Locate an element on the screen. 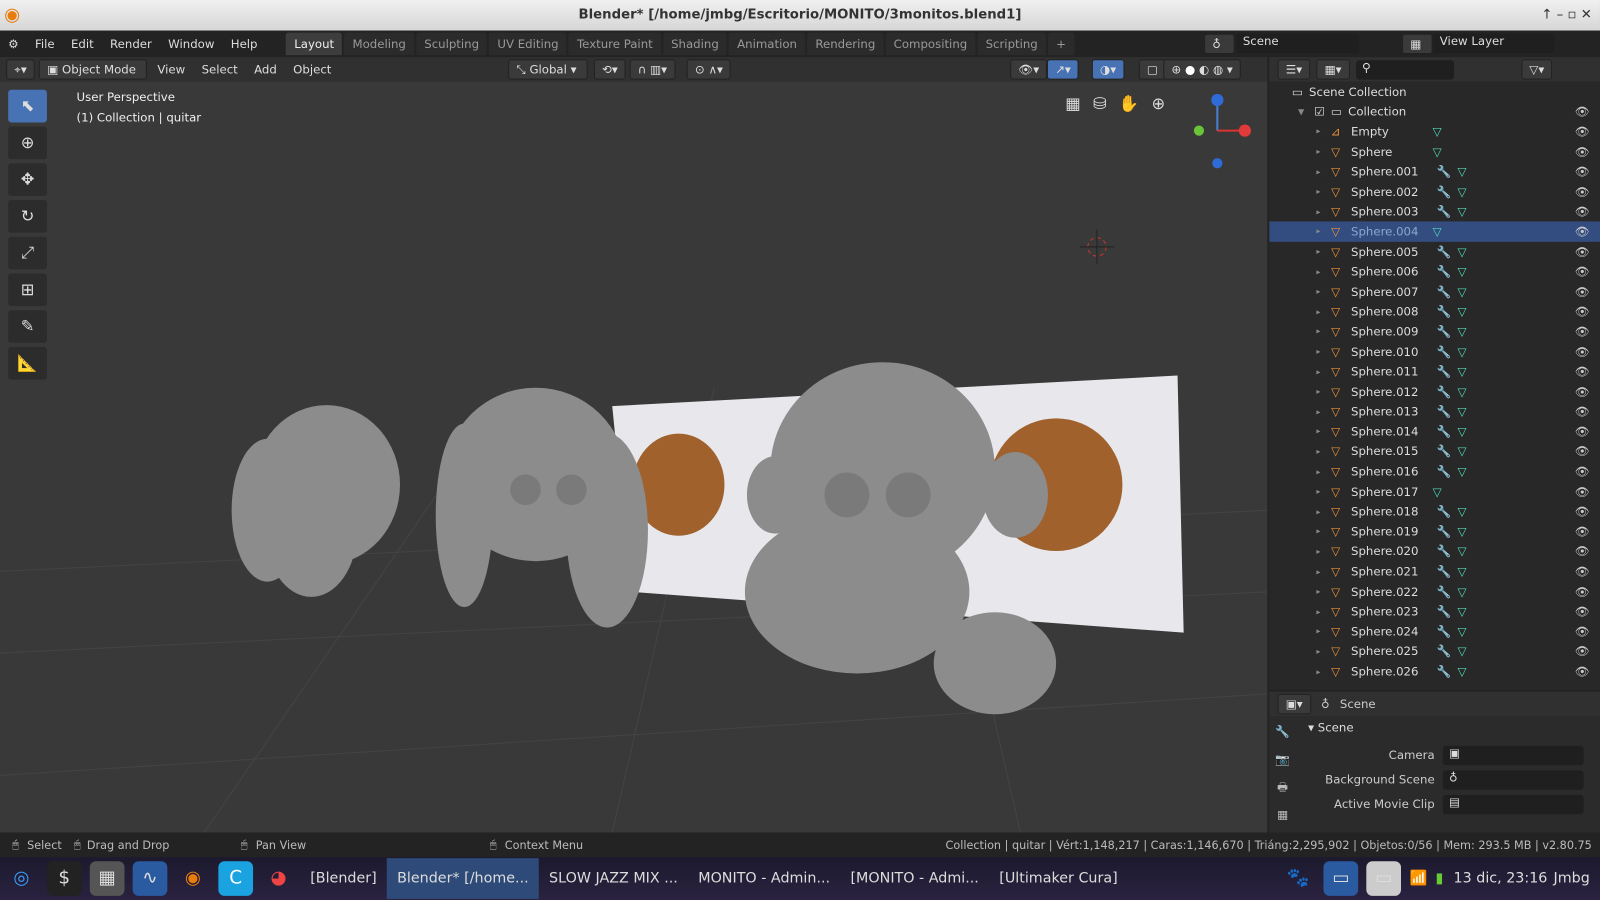 The width and height of the screenshot is (1600, 900). shading-modes: ⊕ ● ◐ ◍ ▾ is located at coordinates (1202, 69).